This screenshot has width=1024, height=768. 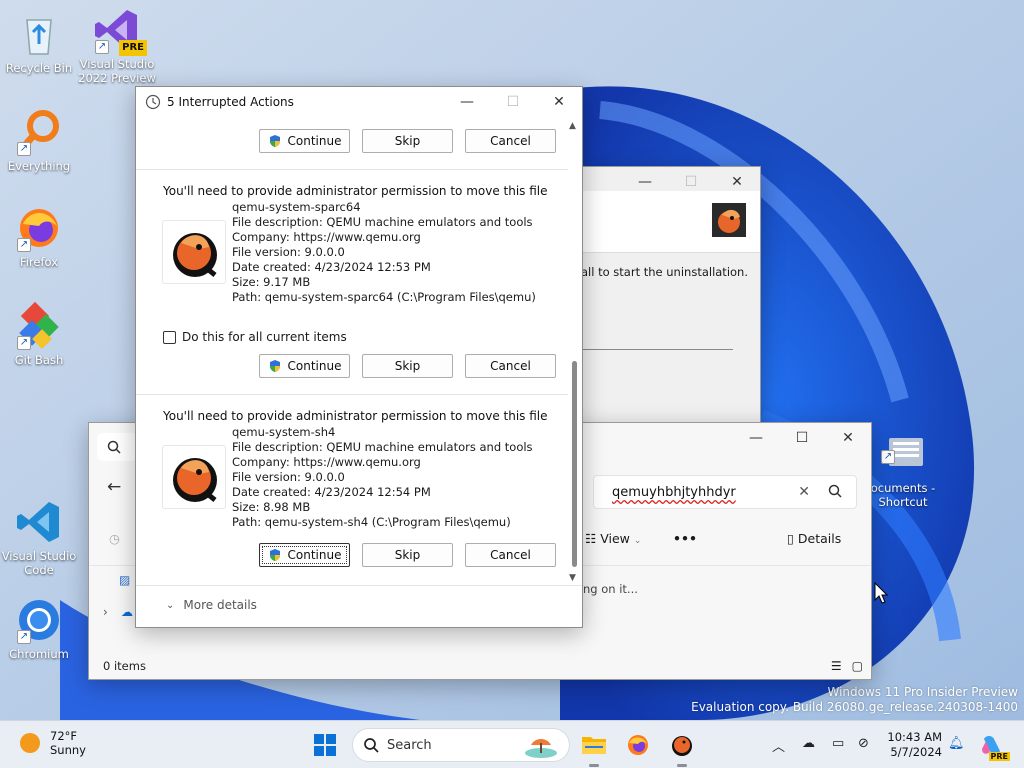 I want to click on windows-start-icon, so click(x=325, y=745).